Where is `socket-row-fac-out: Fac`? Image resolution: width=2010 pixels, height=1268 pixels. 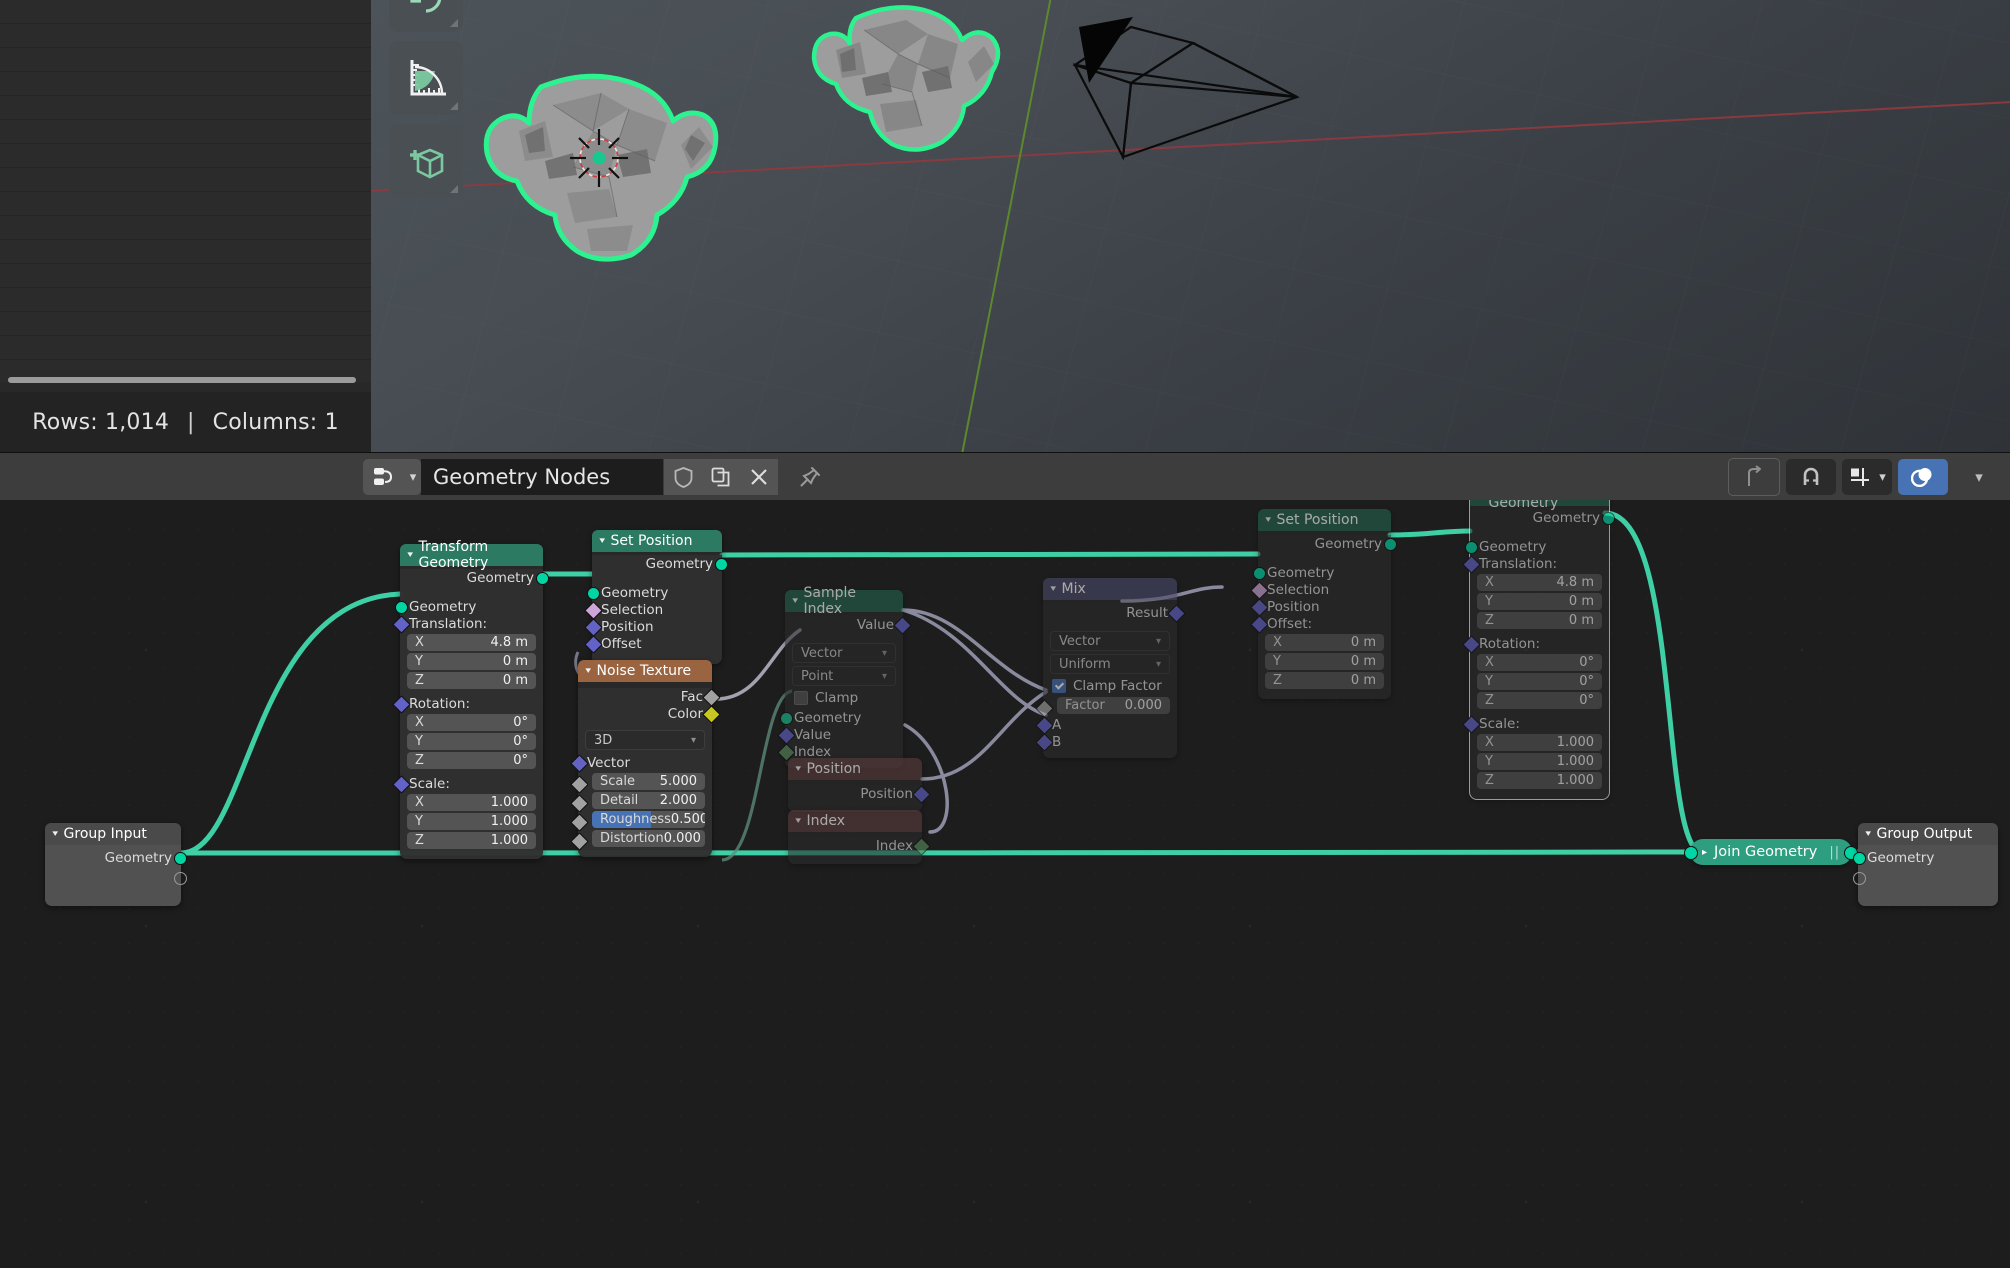 socket-row-fac-out: Fac is located at coordinates (649, 697).